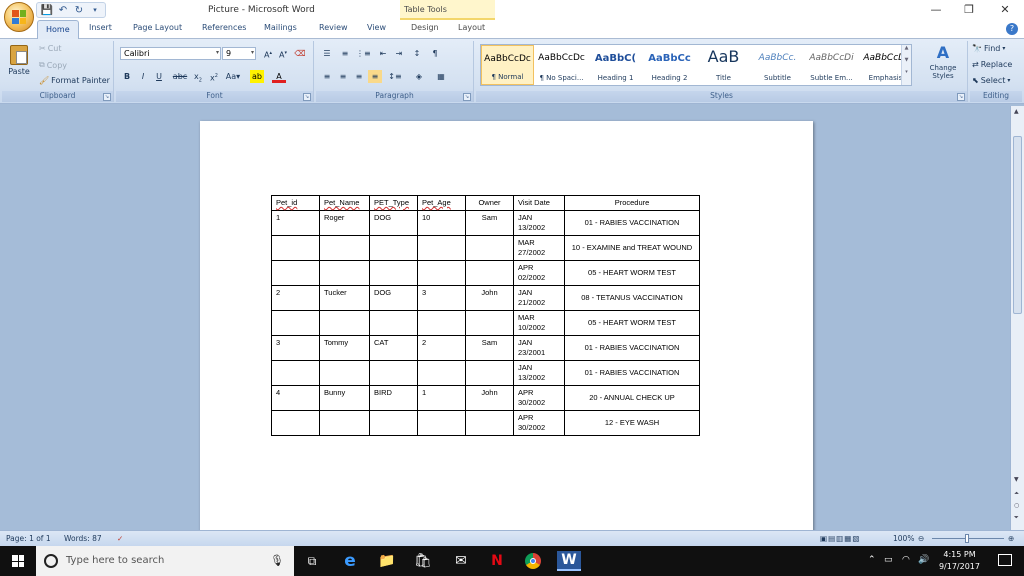 The height and width of the screenshot is (576, 1024). What do you see at coordinates (53, 65) in the screenshot?
I see `copy-button: ⧉Copy` at bounding box center [53, 65].